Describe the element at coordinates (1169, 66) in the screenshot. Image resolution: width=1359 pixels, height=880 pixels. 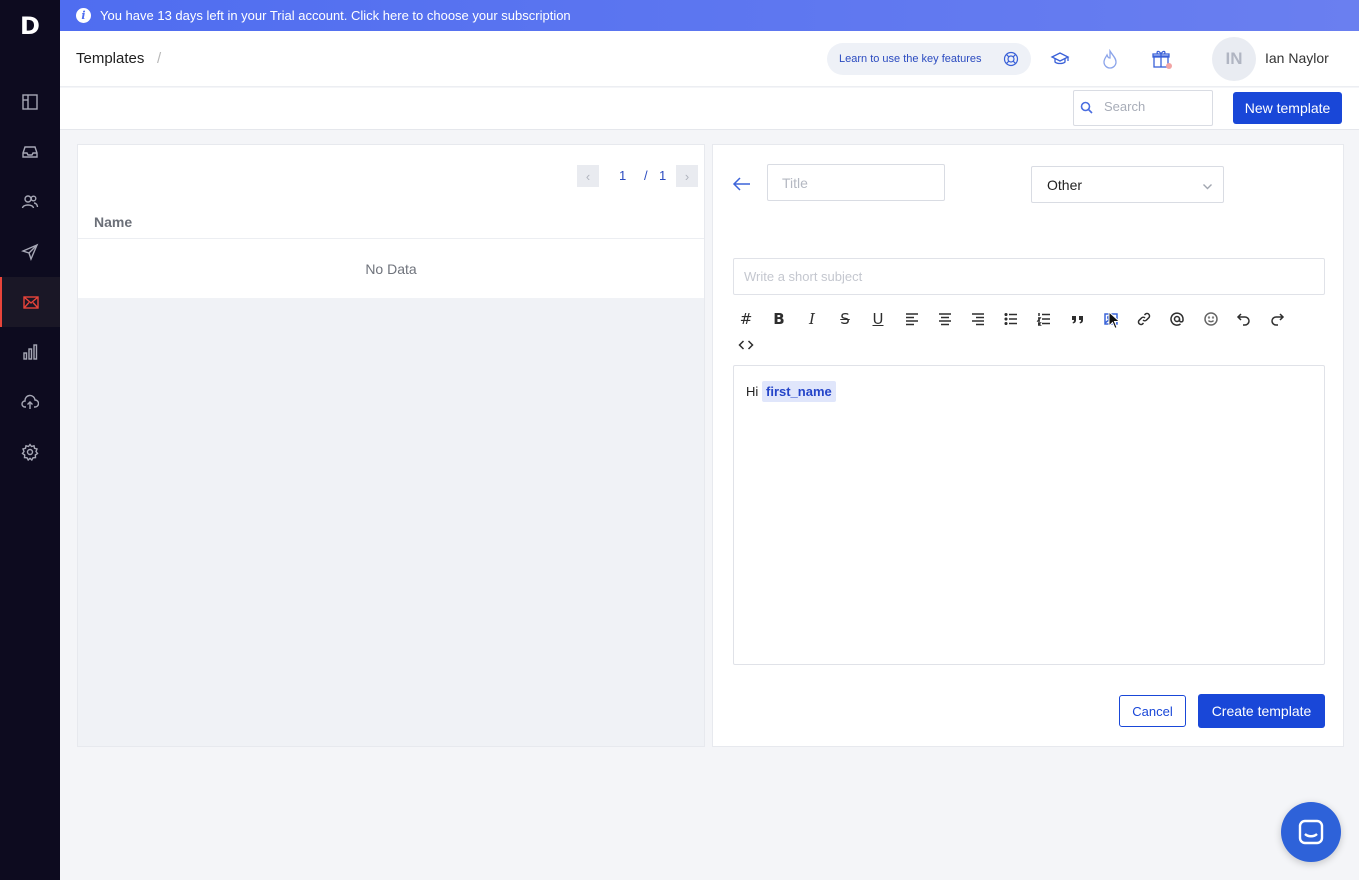
I see `notification-dot` at that location.